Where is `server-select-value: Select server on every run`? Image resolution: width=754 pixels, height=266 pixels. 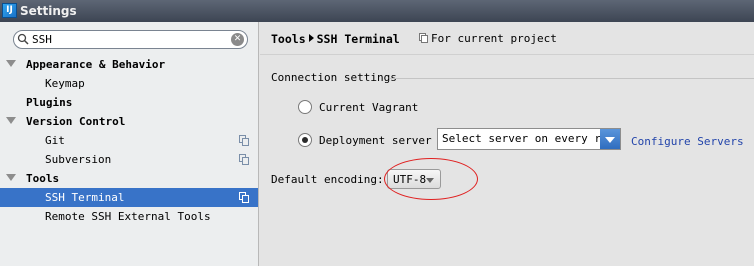
server-select-value: Select server on every run is located at coordinates (528, 138).